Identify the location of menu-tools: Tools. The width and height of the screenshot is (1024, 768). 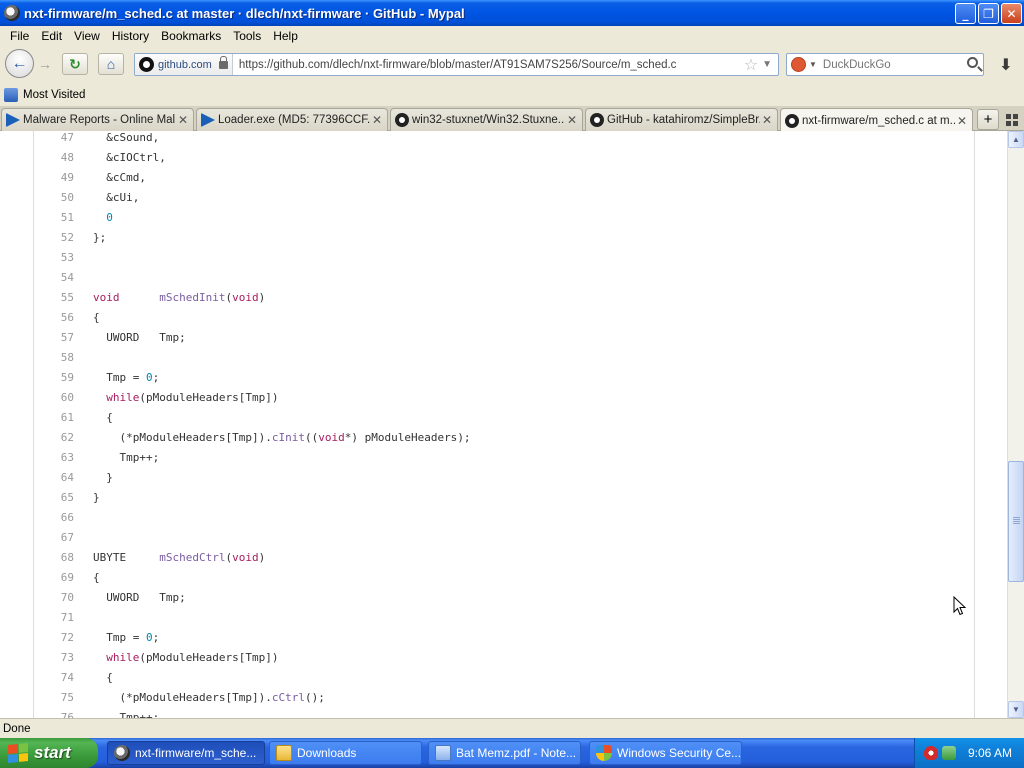
(247, 36).